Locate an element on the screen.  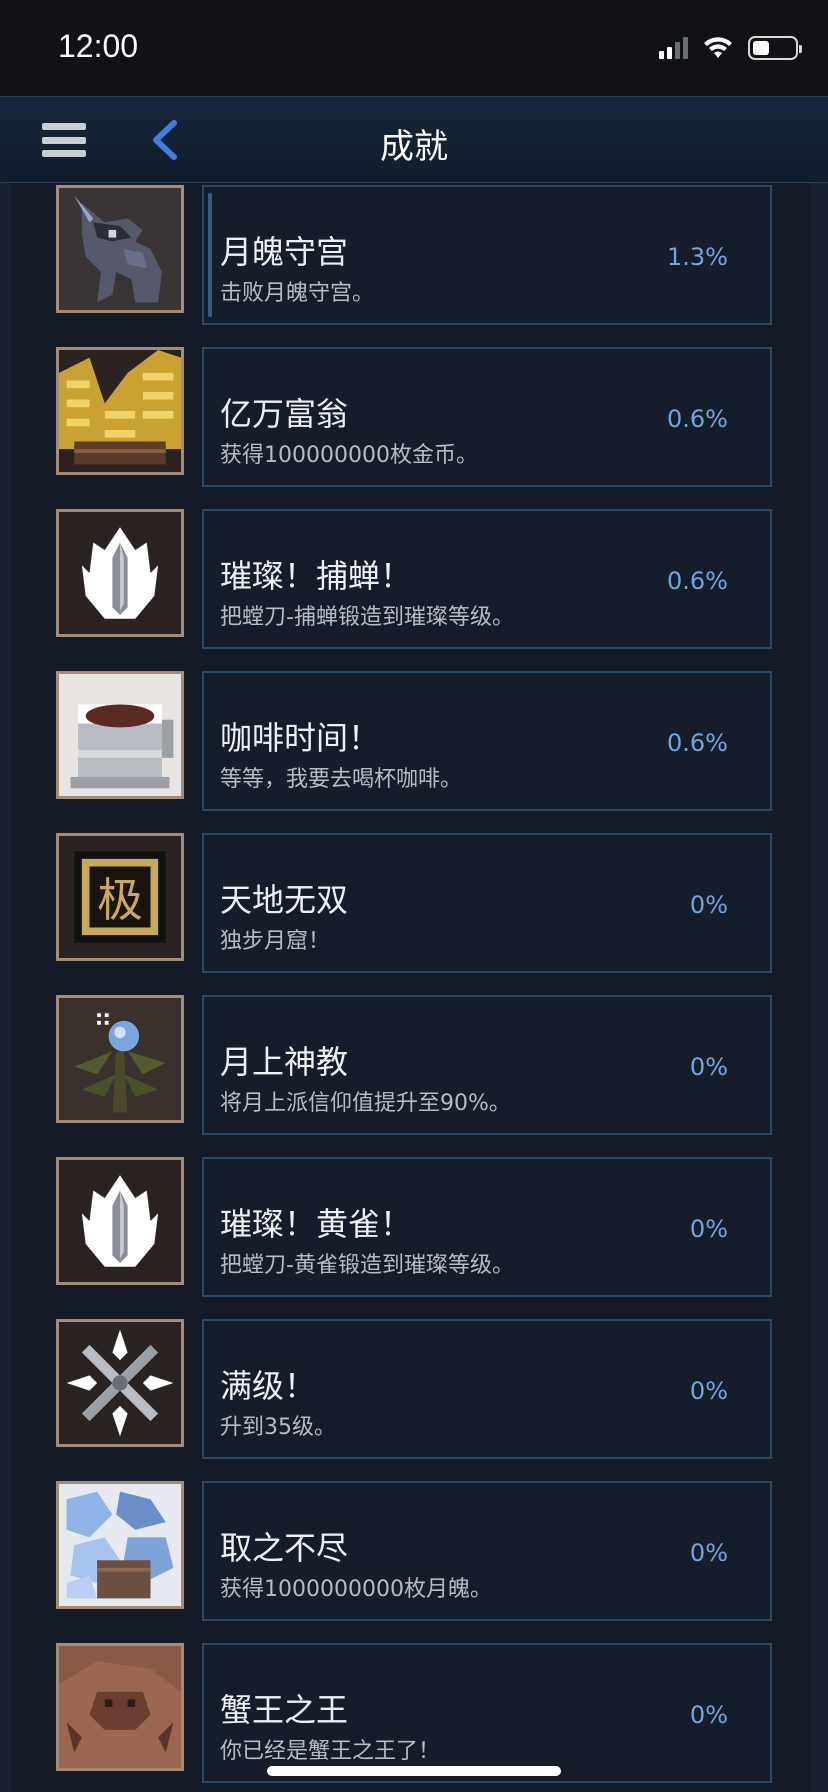
achievement-row: 月魄守宫 击败月魄守宫。 1.3% is located at coordinates (414, 255).